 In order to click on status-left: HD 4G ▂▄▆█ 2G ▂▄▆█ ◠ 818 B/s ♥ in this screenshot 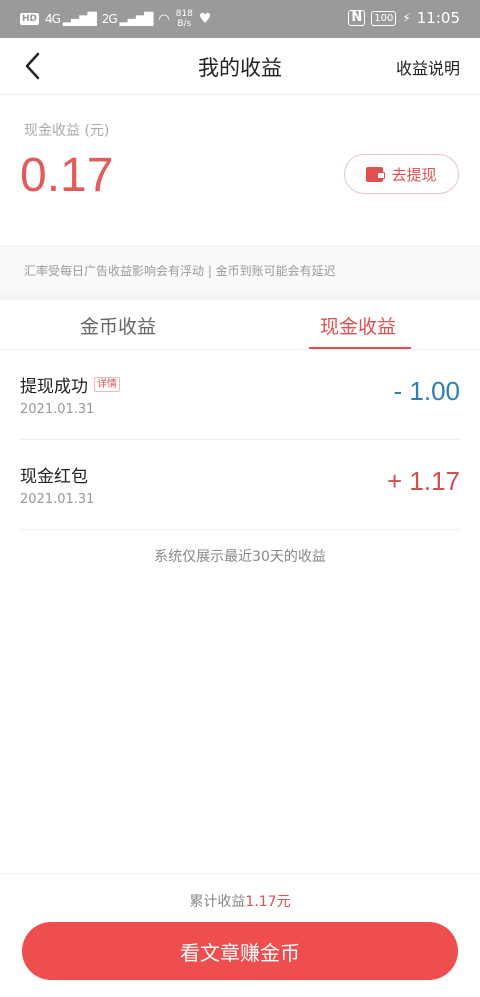, I will do `click(115, 19)`.